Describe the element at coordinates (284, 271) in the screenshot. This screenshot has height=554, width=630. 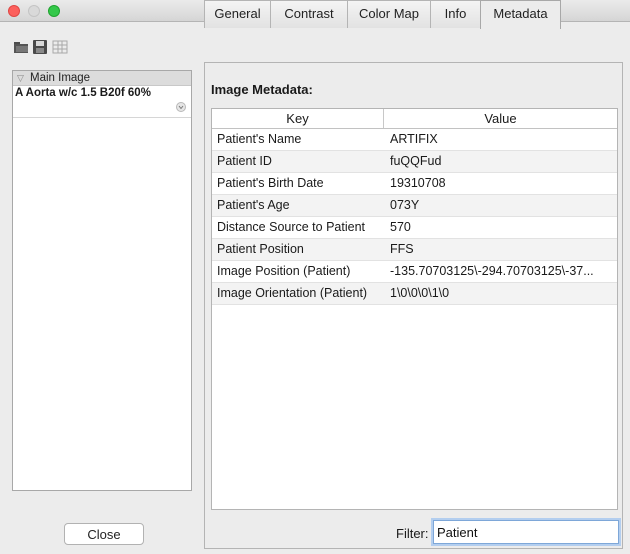
I see `row-key: Image Position (Patient)` at that location.